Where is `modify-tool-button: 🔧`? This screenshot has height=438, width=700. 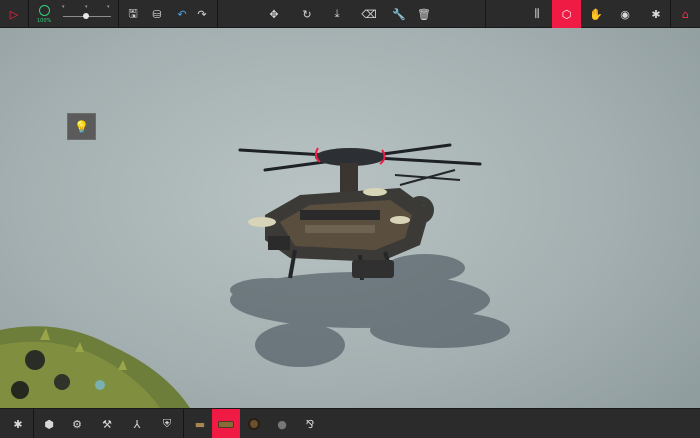 modify-tool-button: 🔧 is located at coordinates (399, 14).